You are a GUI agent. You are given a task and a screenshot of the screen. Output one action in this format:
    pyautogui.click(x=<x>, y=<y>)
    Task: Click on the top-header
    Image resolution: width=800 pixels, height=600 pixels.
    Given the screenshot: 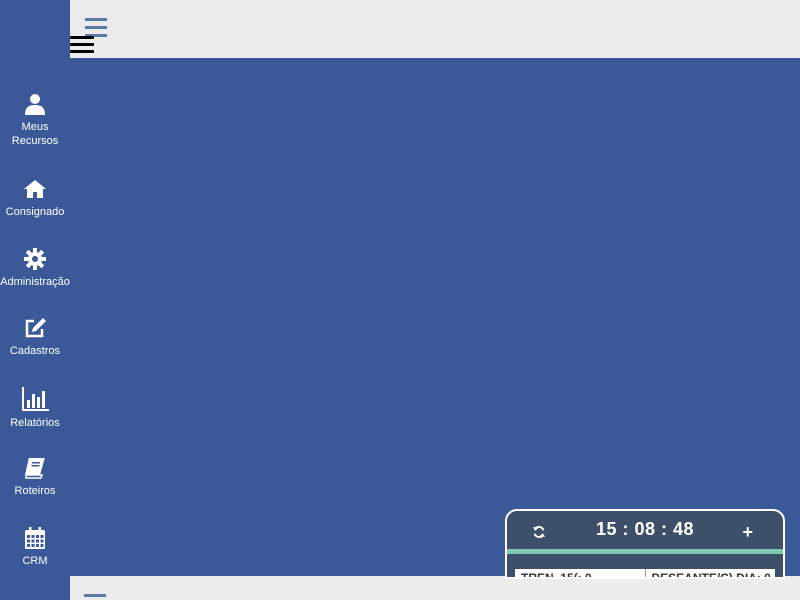 What is the action you would take?
    pyautogui.click(x=435, y=29)
    